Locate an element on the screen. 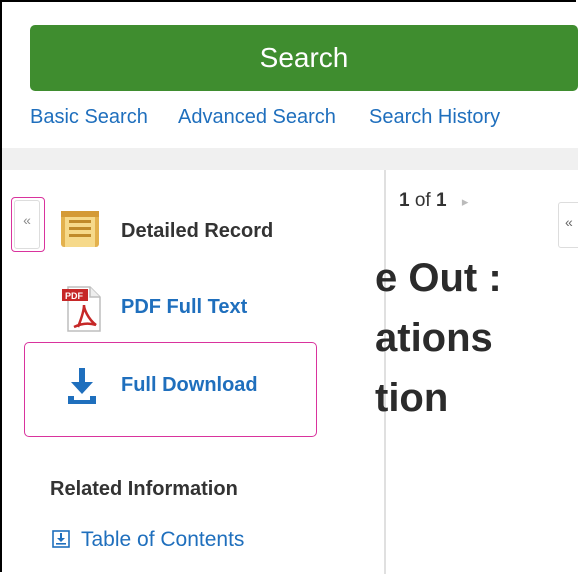 Image resolution: width=578 pixels, height=574 pixels. pdf-icon: PDF is located at coordinates (82, 311).